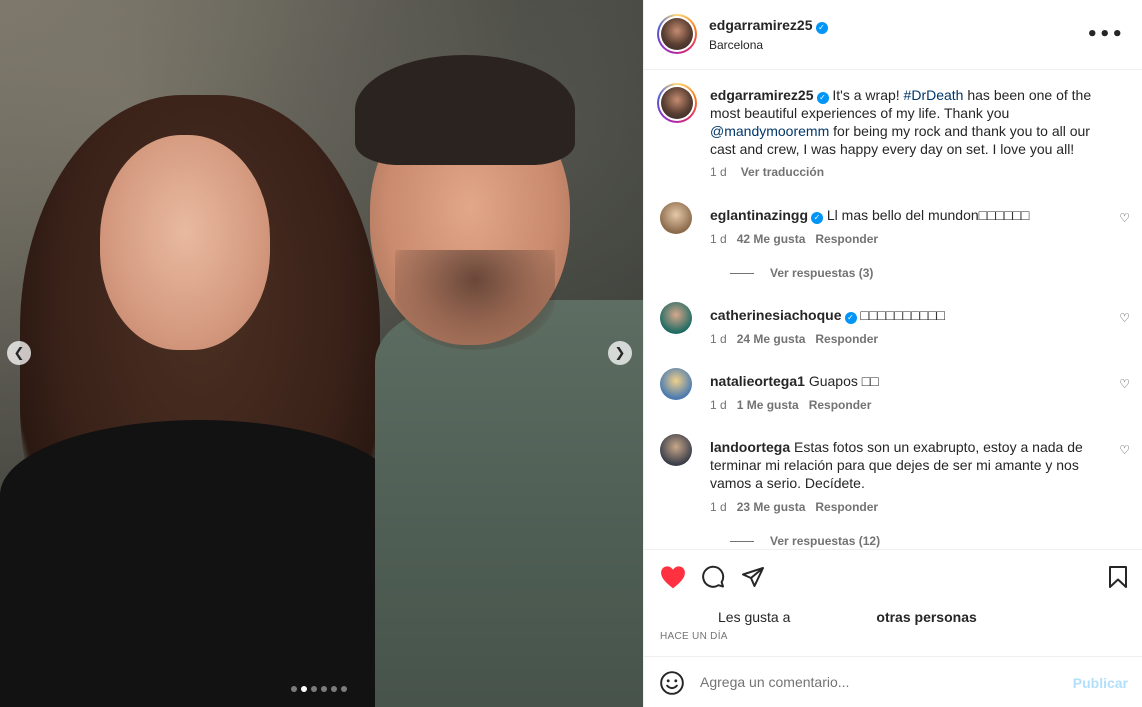 This screenshot has height=707, width=1142. I want to click on comment-input, so click(880, 682).